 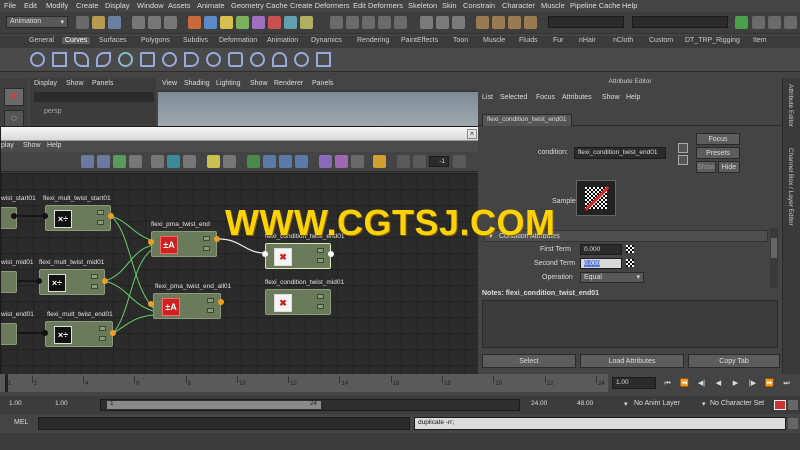 What do you see at coordinates (612, 277) in the screenshot?
I see `operation-dropdown: Equal ▾` at bounding box center [612, 277].